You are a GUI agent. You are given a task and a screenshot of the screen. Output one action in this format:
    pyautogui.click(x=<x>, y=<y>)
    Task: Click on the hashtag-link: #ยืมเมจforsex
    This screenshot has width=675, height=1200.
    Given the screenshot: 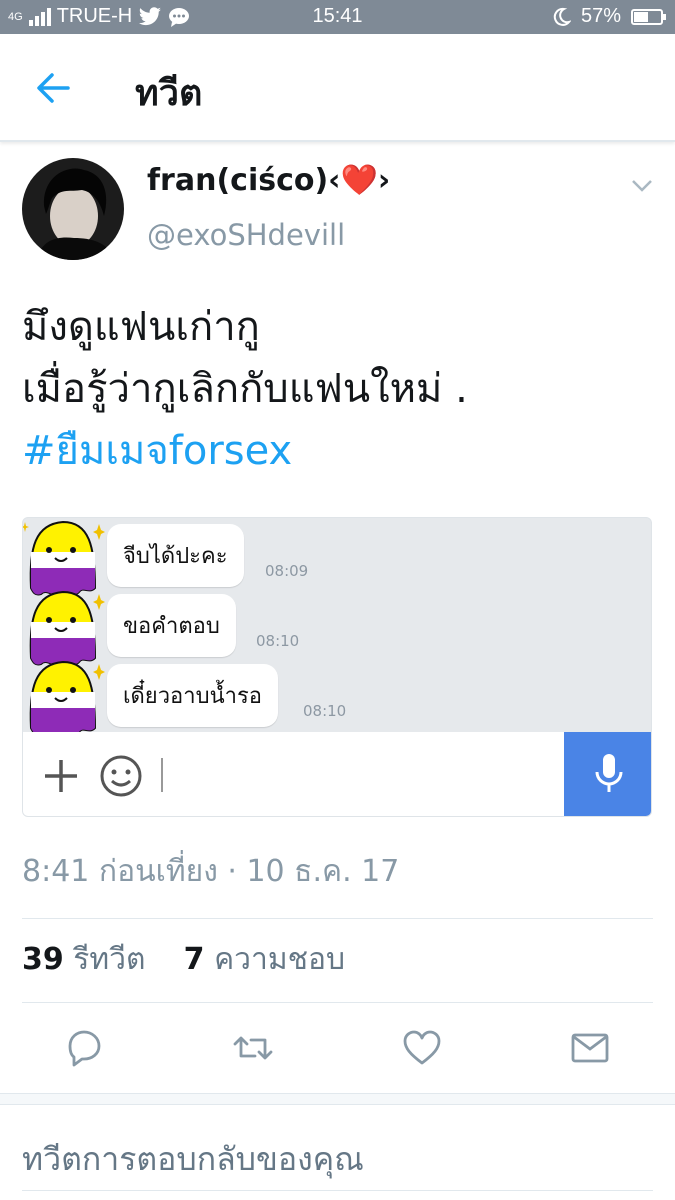 What is the action you would take?
    pyautogui.click(x=245, y=451)
    